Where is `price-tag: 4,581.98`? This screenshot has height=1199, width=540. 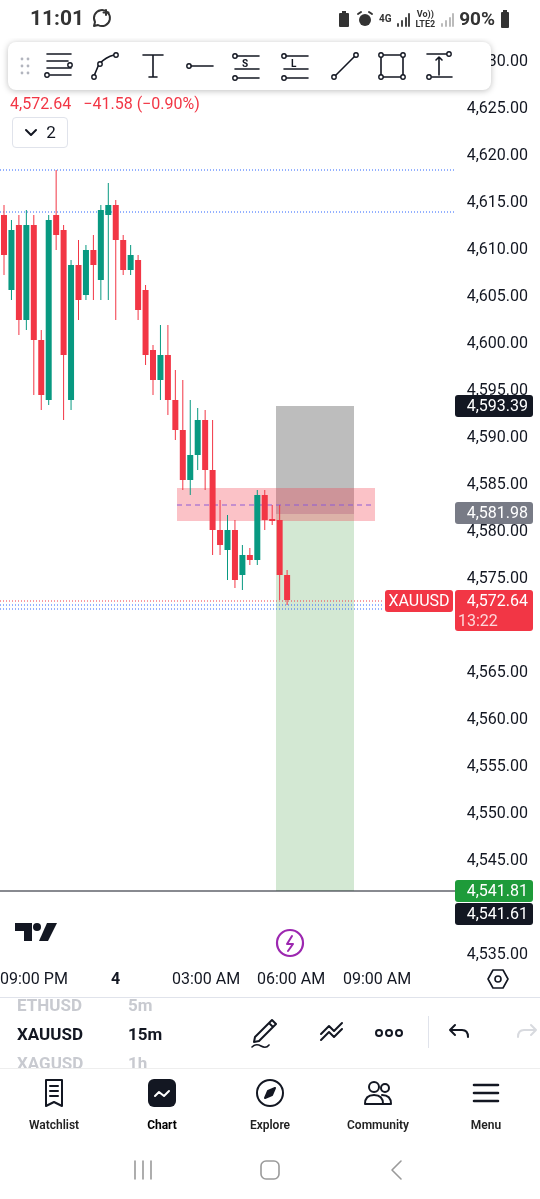 price-tag: 4,581.98 is located at coordinates (494, 513).